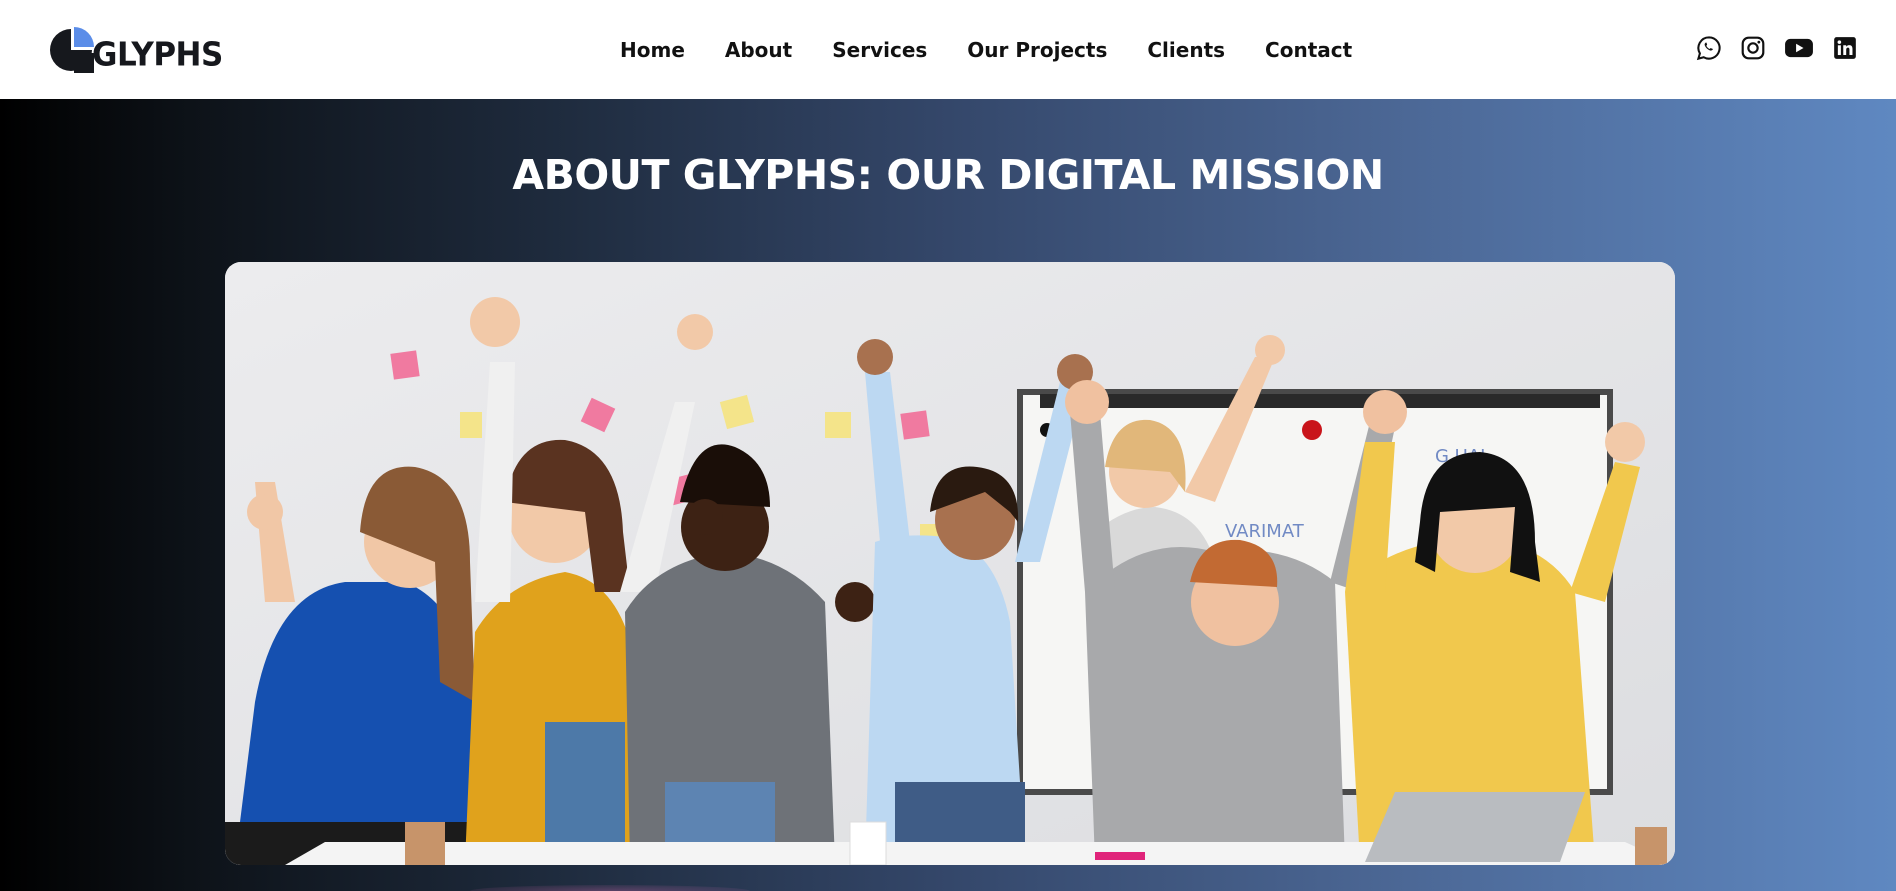 This screenshot has height=891, width=1896. Describe the element at coordinates (1768, 48) in the screenshot. I see `social-links` at that location.